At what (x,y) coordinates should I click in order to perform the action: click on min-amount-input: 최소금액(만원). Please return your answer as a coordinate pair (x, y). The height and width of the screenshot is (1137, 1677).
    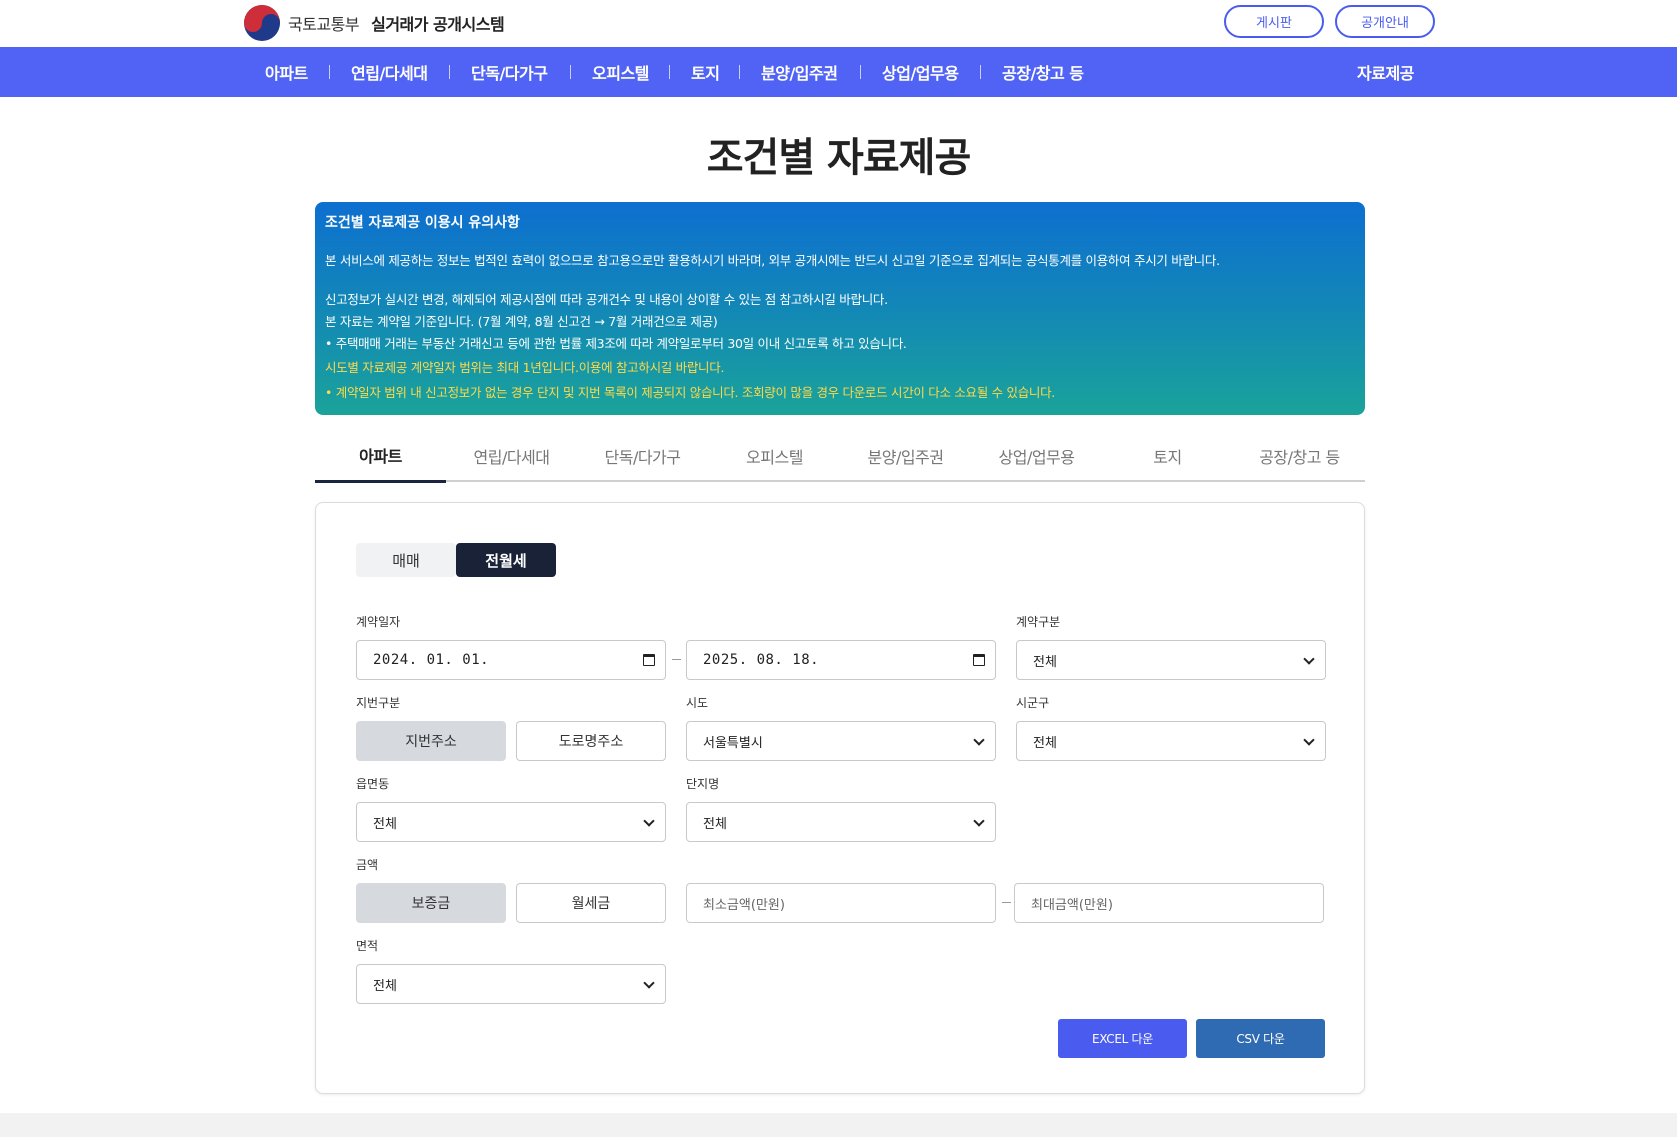
    Looking at the image, I should click on (841, 903).